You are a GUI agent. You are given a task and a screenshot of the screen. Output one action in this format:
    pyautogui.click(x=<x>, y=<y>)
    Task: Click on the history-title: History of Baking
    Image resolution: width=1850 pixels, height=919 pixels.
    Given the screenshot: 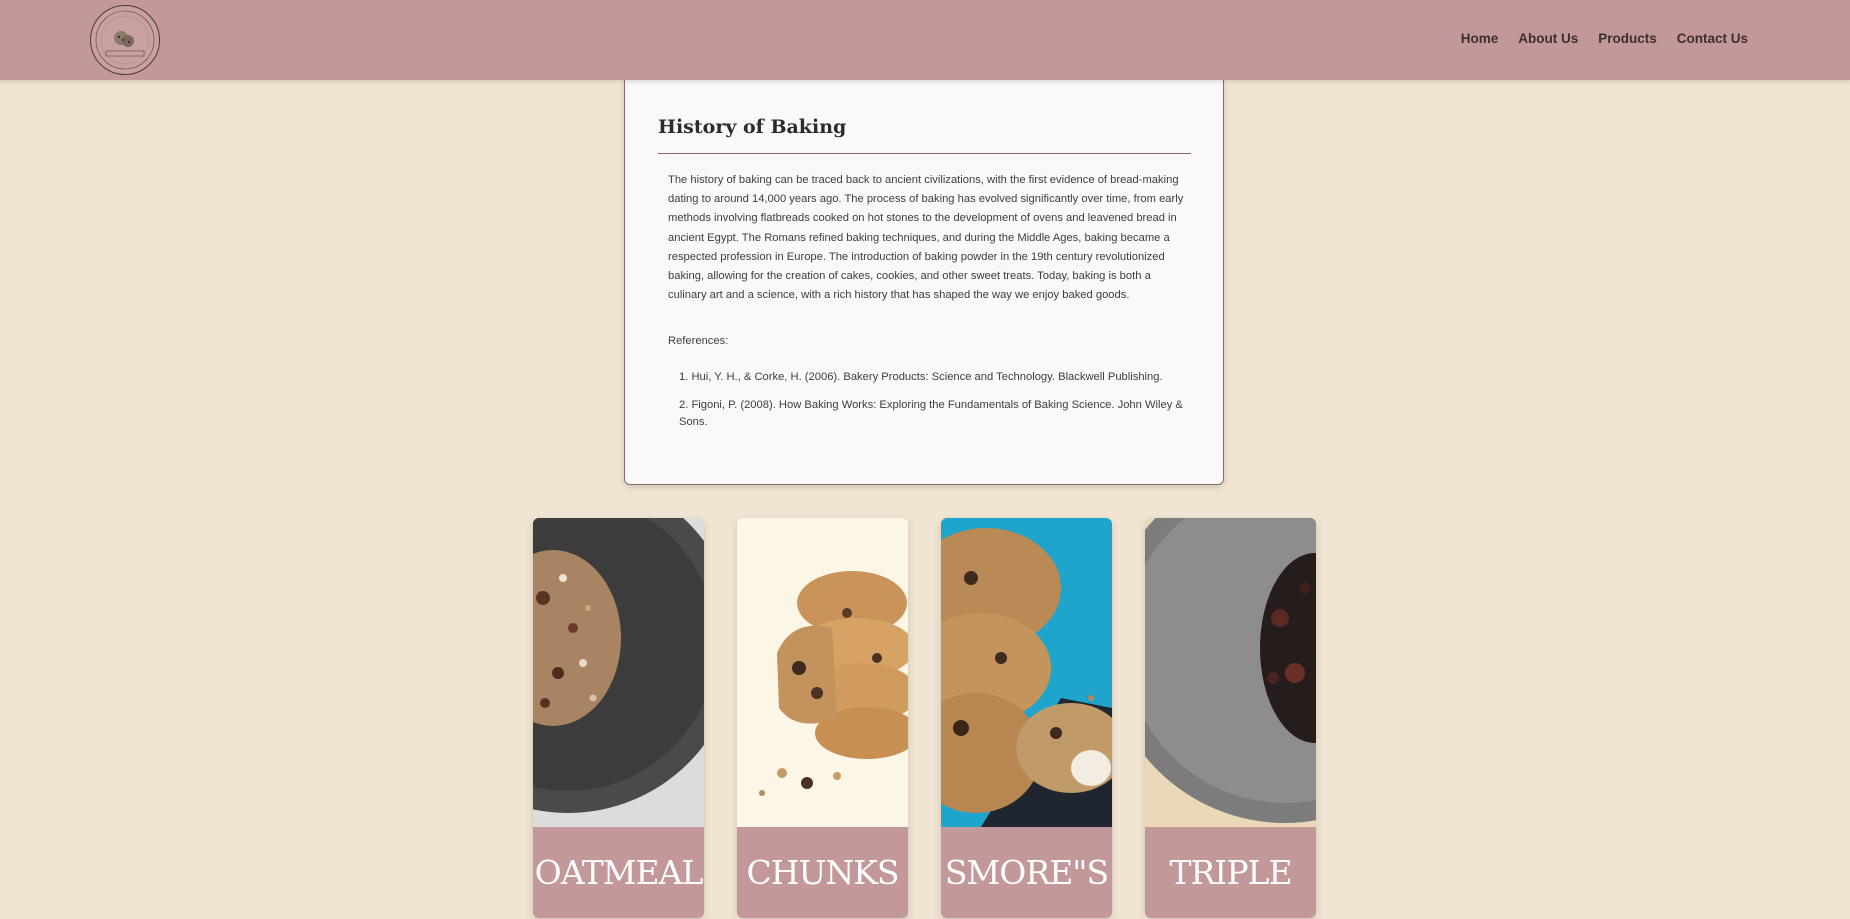 What is the action you would take?
    pyautogui.click(x=752, y=127)
    